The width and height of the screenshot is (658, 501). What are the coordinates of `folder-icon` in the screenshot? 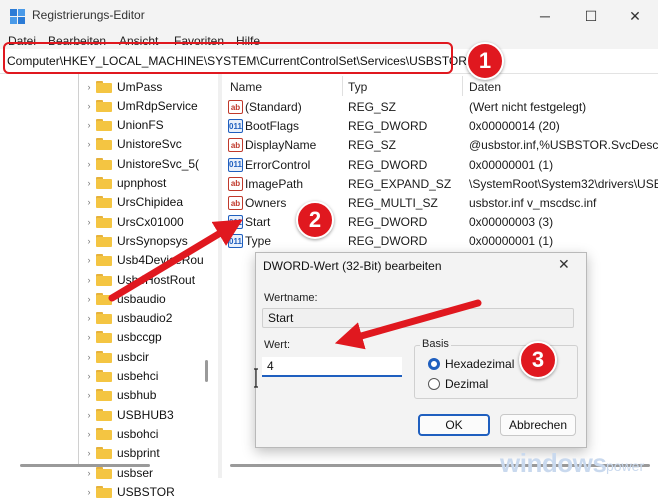 It's located at (104, 491).